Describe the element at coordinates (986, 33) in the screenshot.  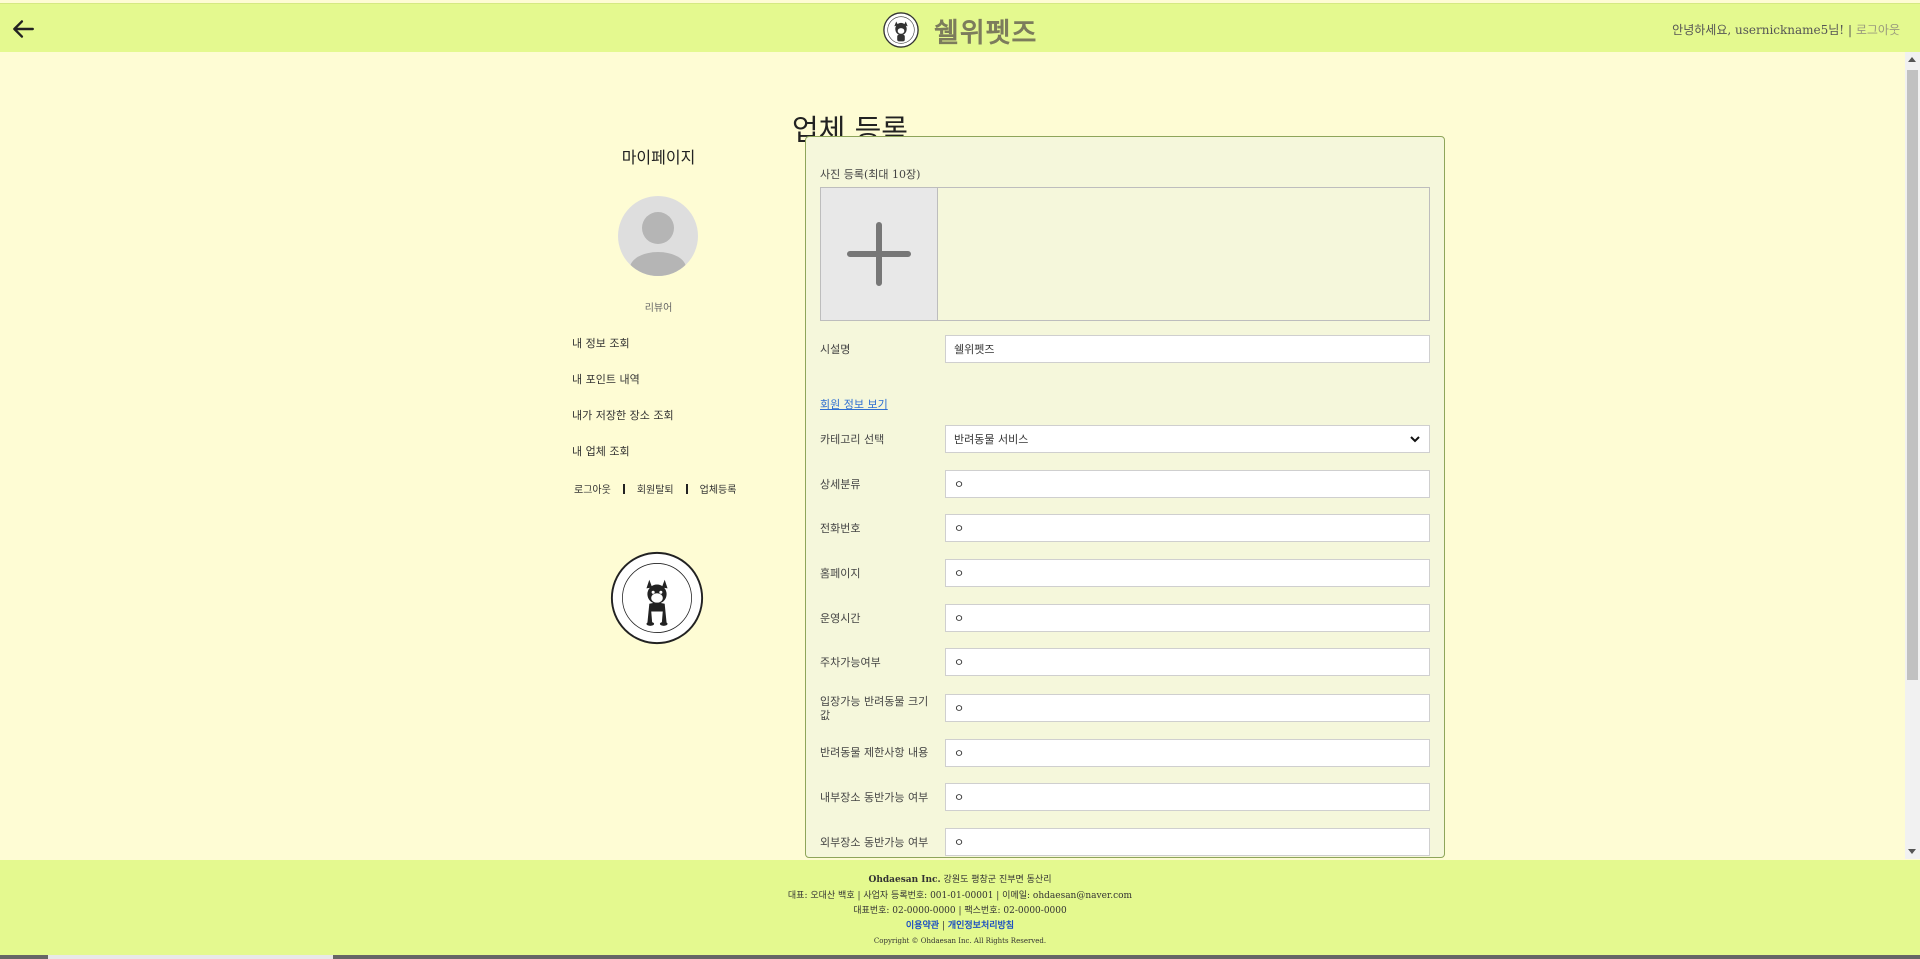
I see `brand-title: 쉘위펫즈` at that location.